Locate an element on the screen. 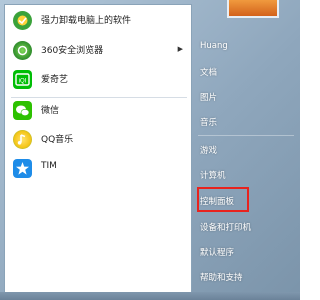 Image resolution: width=320 pixels, height=300 pixels. program-label: TIM is located at coordinates (49, 166).